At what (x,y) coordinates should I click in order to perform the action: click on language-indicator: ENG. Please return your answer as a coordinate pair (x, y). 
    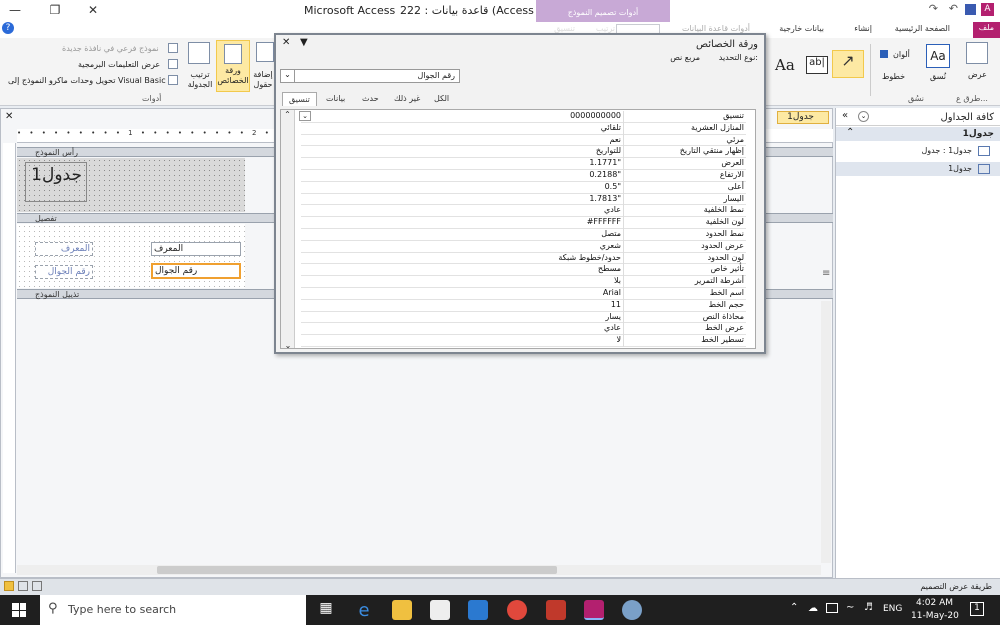
    Looking at the image, I should click on (892, 609).